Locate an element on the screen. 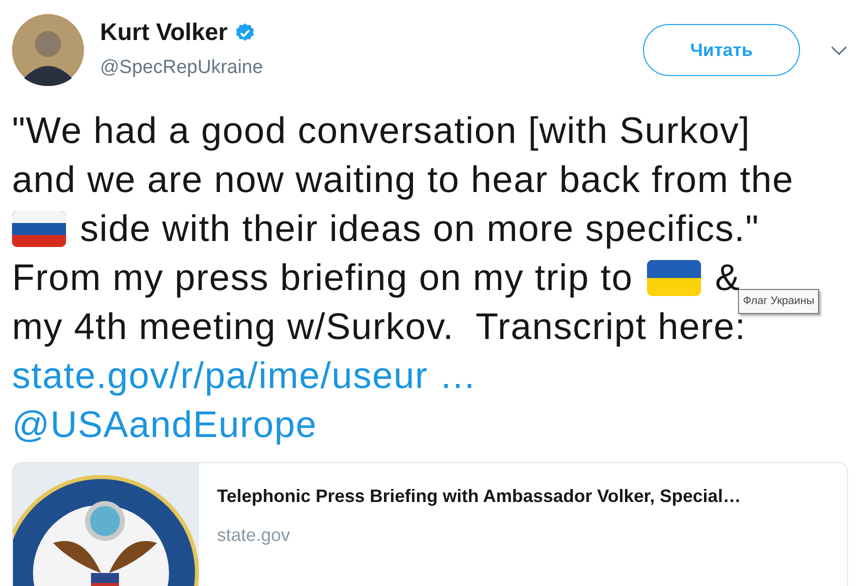 The height and width of the screenshot is (586, 860). tweet-text: and we are now waiting to hear back from the is located at coordinates (403, 180).